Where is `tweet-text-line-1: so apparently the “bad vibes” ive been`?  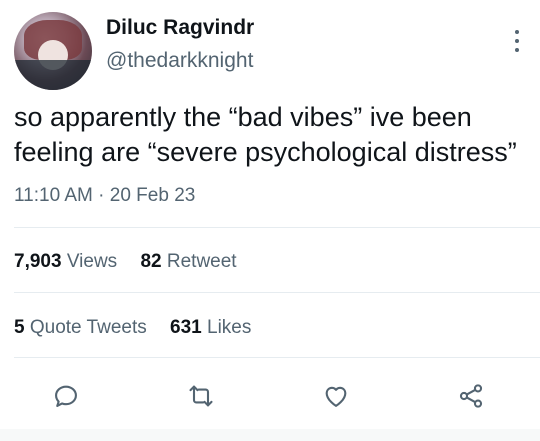 tweet-text-line-1: so apparently the “bad vibes” ive been is located at coordinates (243, 117).